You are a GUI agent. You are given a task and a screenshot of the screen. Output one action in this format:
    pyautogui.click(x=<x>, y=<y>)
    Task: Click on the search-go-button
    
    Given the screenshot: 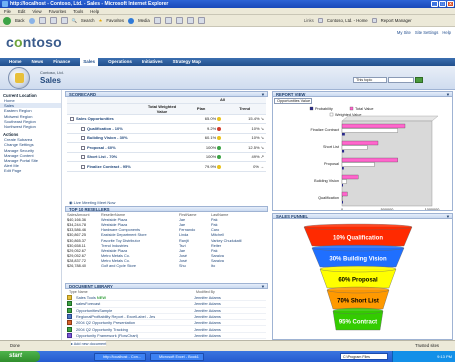 What is the action you would take?
    pyautogui.click(x=419, y=80)
    